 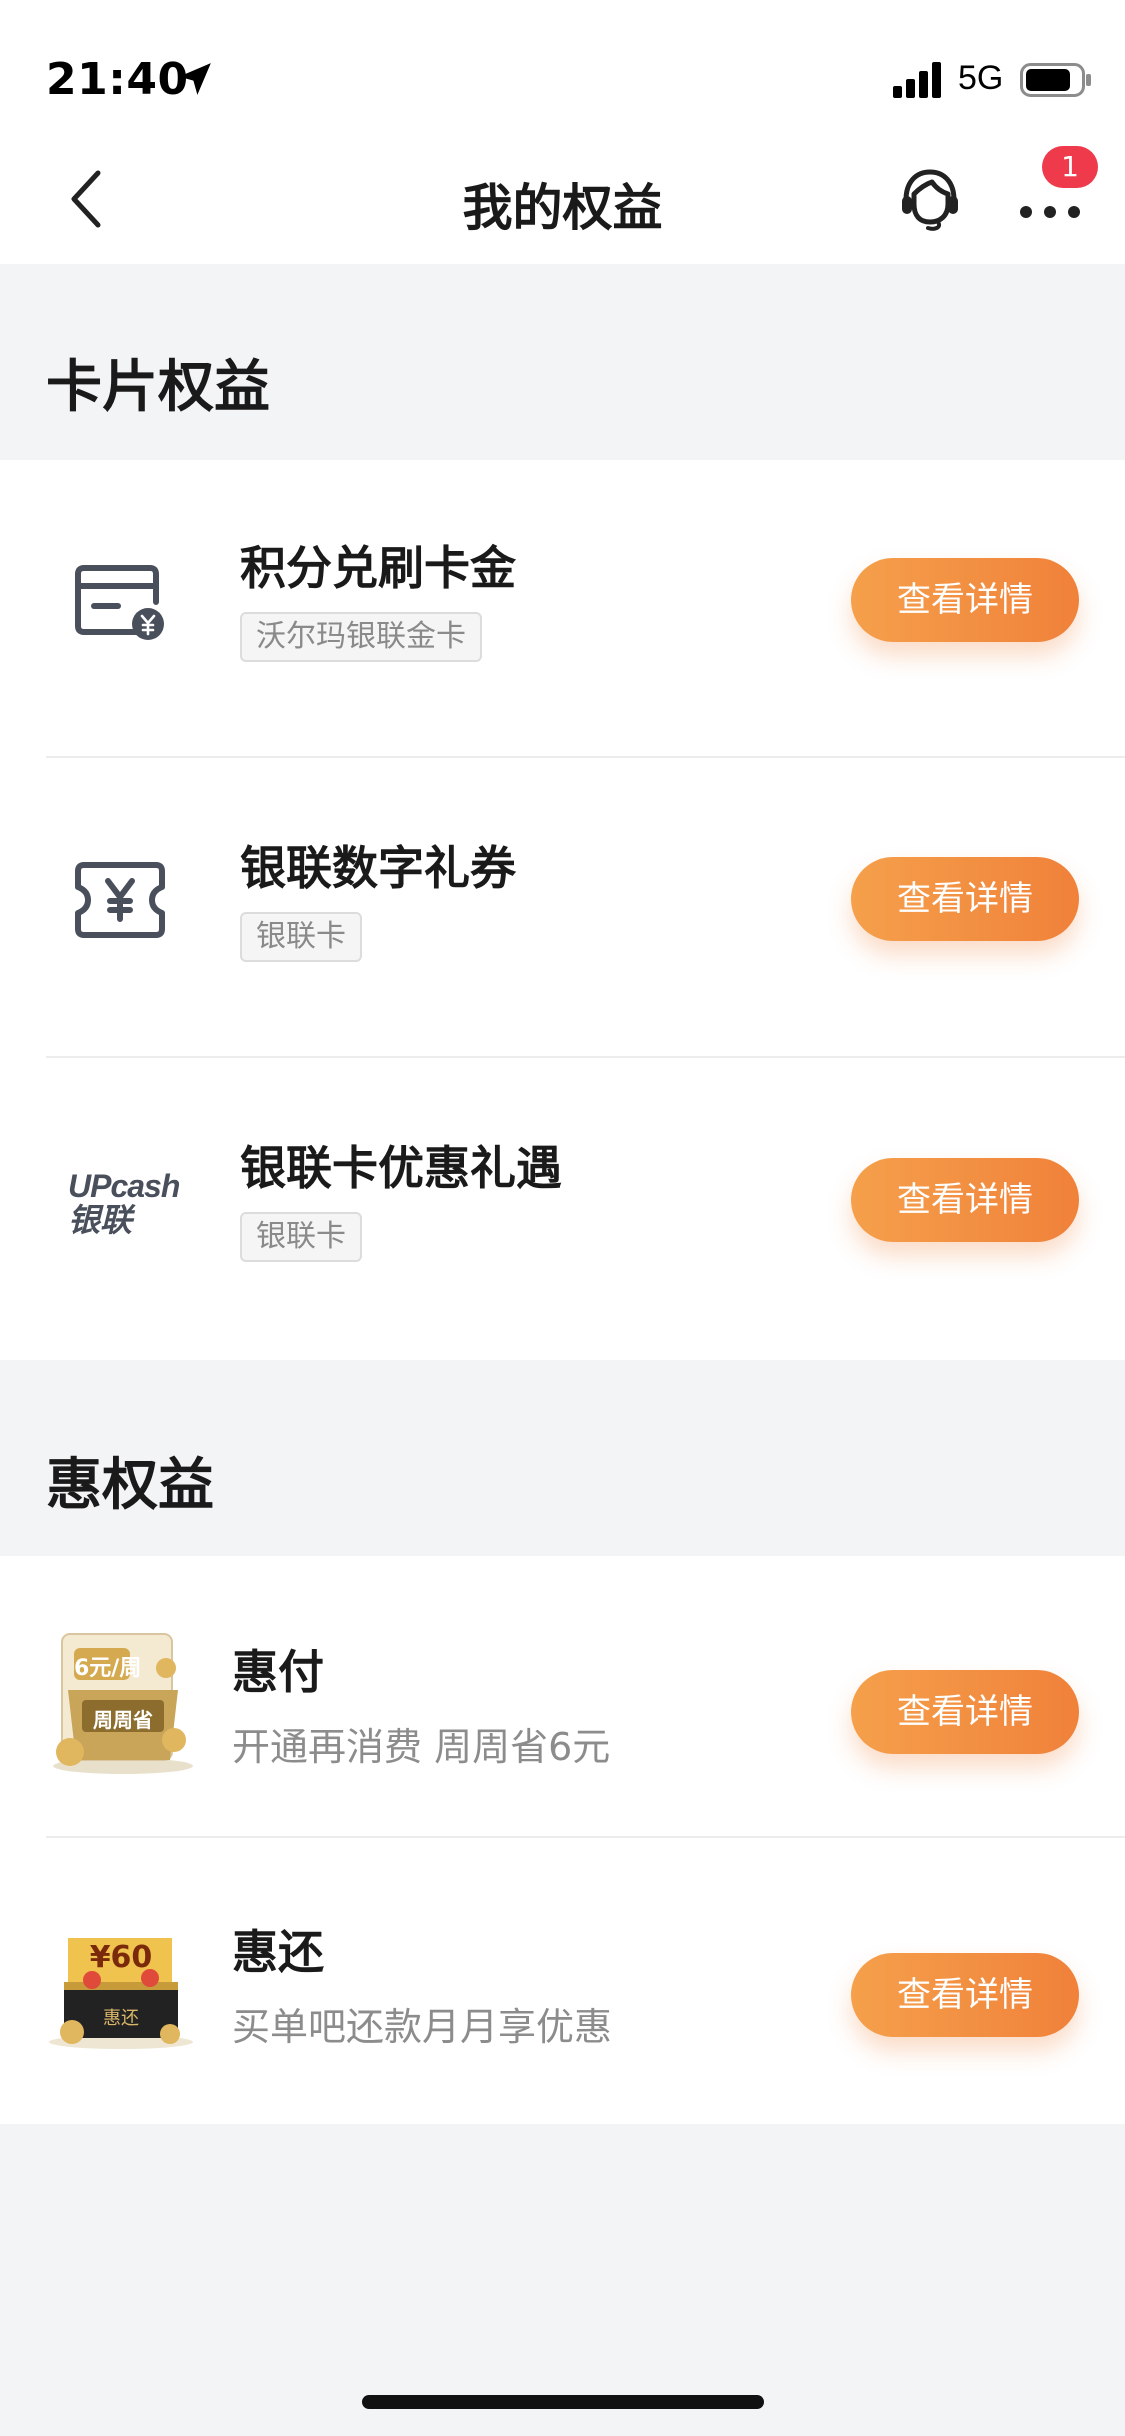 I want to click on huihuan-logo-caption: 惠还, so click(x=121, y=2018).